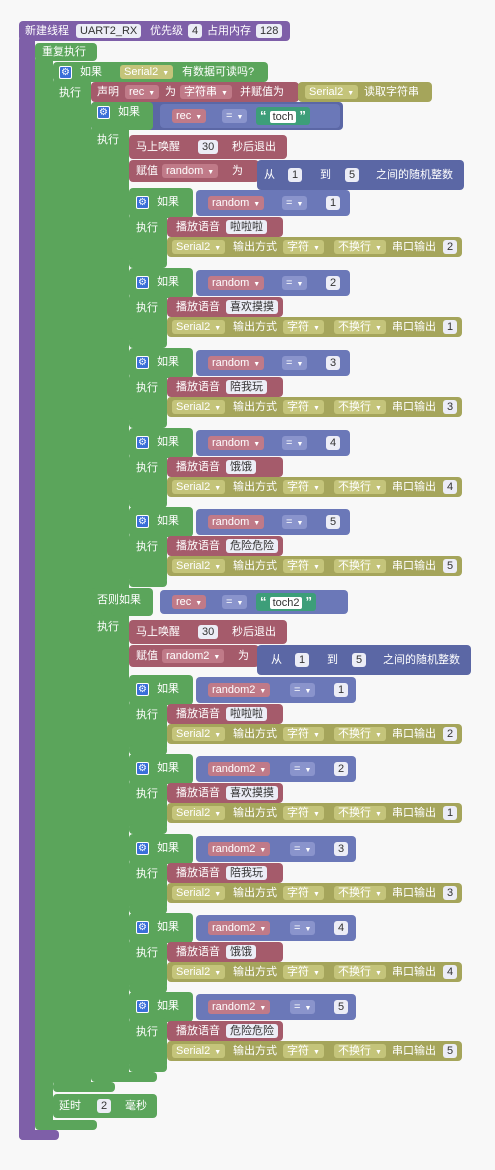 This screenshot has height=1170, width=495. Describe the element at coordinates (195, 31) in the screenshot. I see `priority-field: 4` at that location.